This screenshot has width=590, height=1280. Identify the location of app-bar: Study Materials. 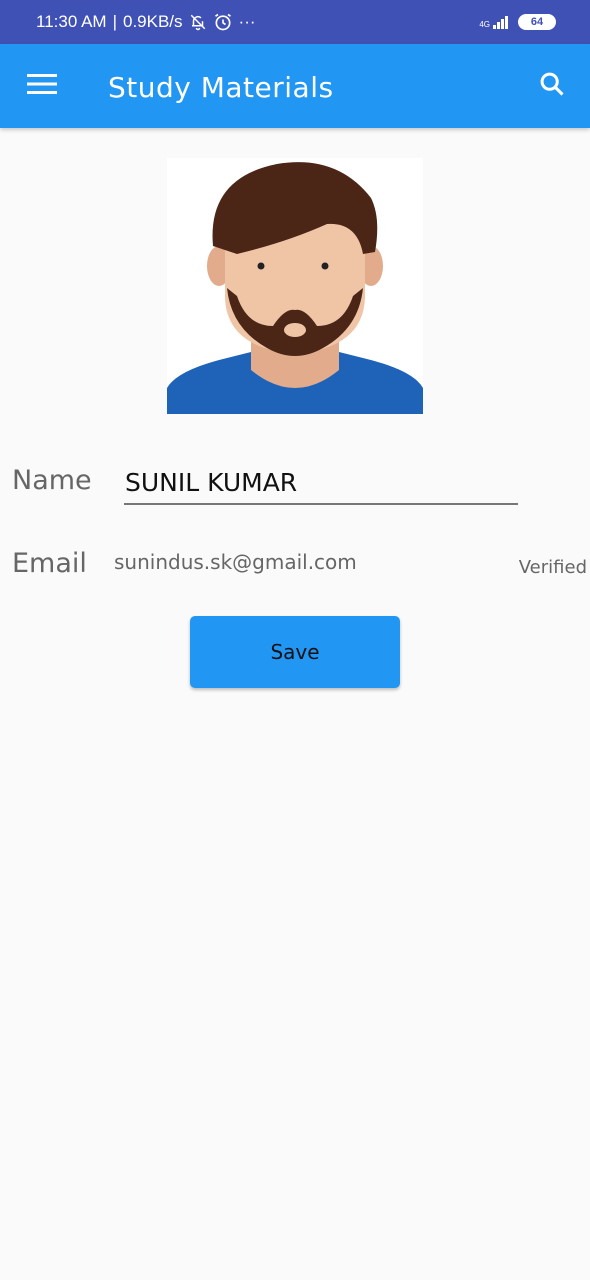
(295, 86).